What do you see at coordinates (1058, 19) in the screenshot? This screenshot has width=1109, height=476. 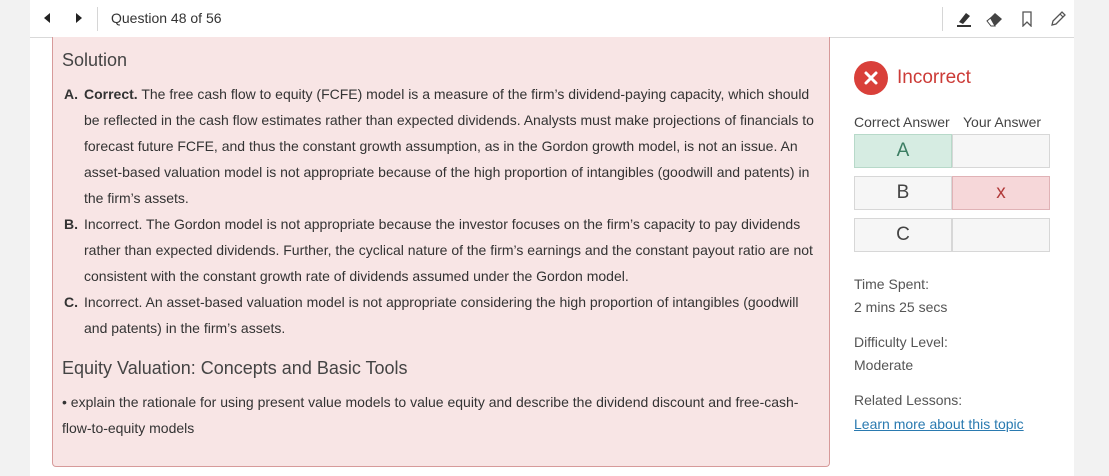 I see `pencil-icon` at bounding box center [1058, 19].